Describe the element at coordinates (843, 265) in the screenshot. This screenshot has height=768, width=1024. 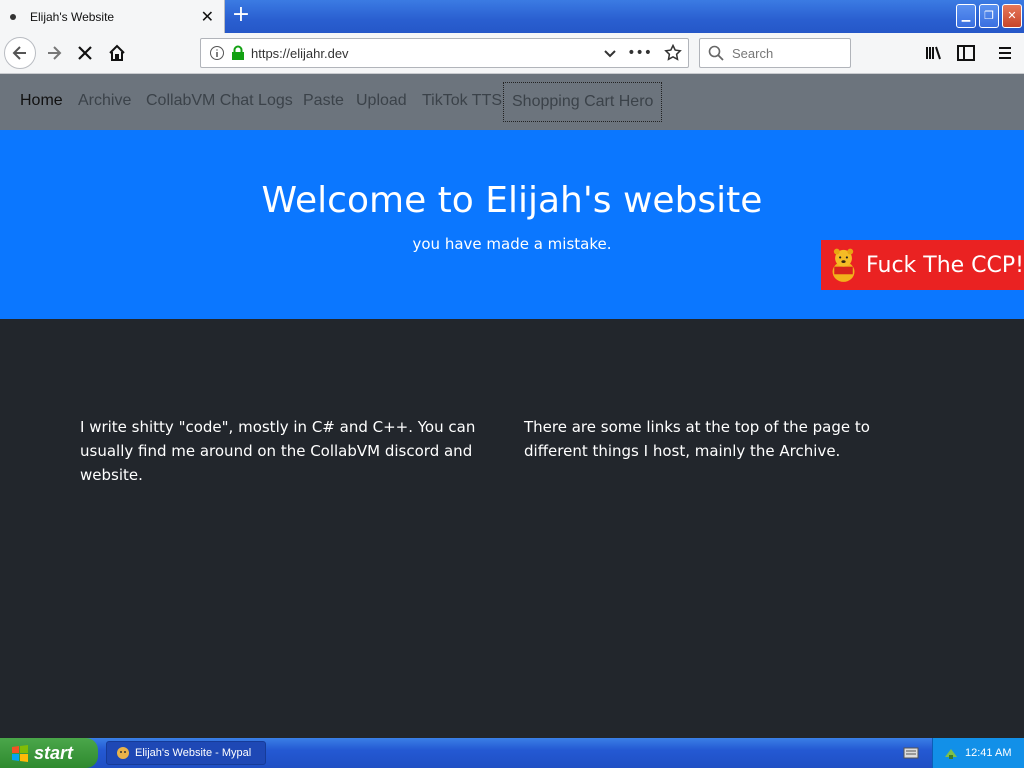
I see `winnie-the-pooh-icon` at that location.